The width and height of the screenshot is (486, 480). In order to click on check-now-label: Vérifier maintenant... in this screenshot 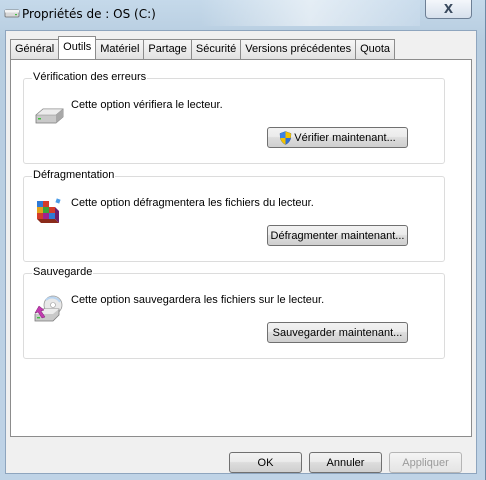, I will do `click(345, 137)`.